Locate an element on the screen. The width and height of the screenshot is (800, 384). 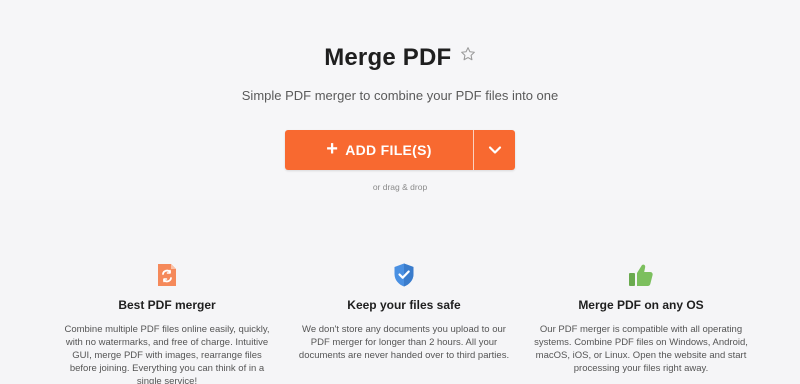
add-files-button: + ADD FILE(S) is located at coordinates (379, 150).